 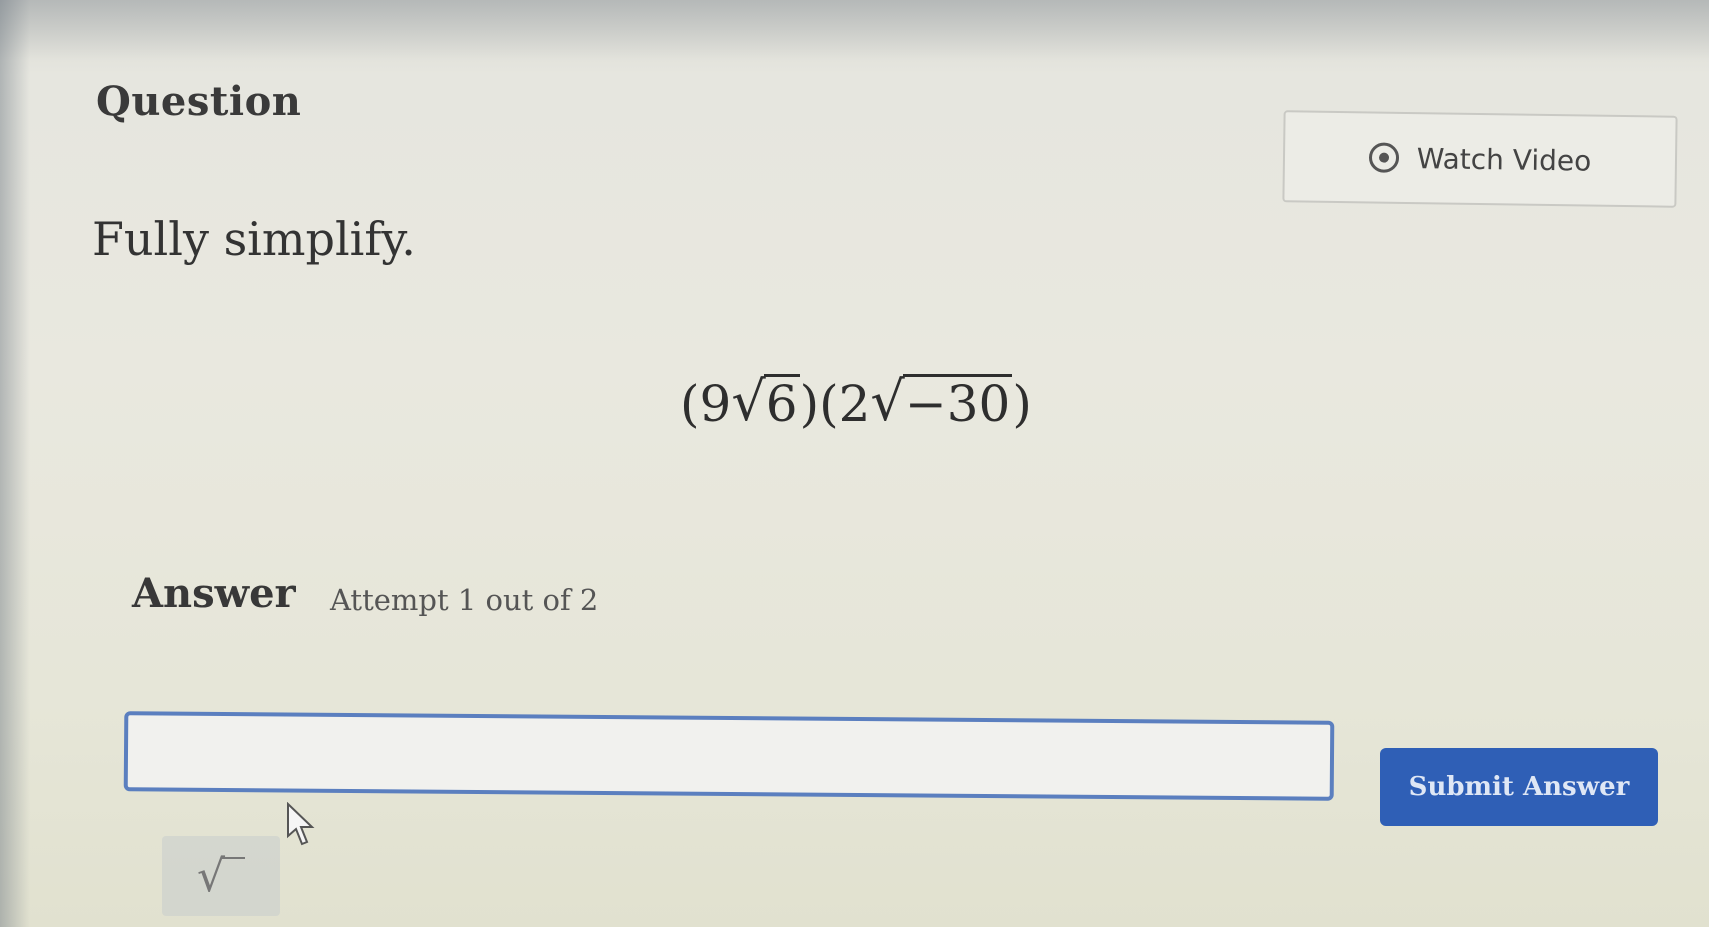 I want to click on radicand-1: 6, so click(x=781, y=403).